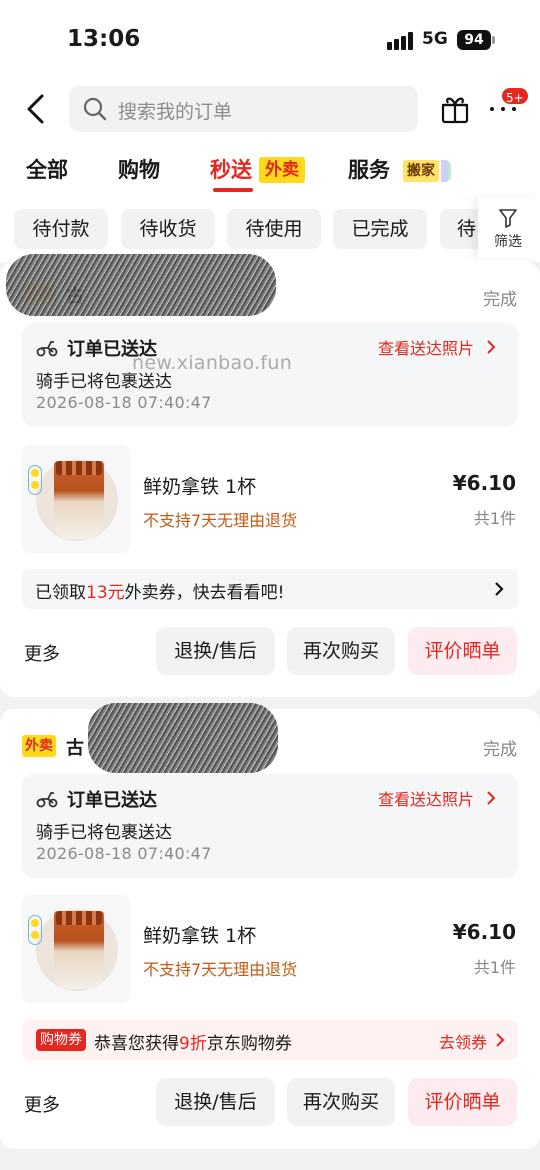 The image size is (540, 1170). Describe the element at coordinates (231, 169) in the screenshot. I see `tab-express: 秒送` at that location.